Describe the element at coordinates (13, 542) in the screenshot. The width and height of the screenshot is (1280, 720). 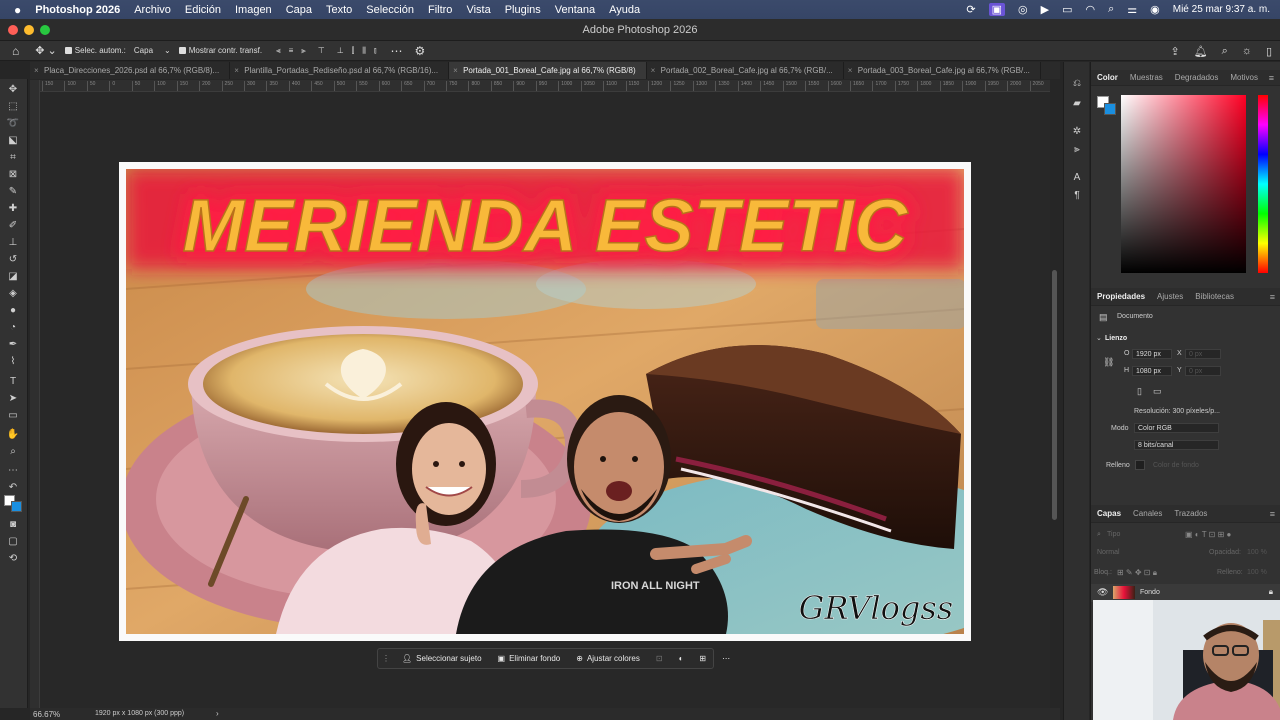
I see `screen-mode-icon: ▢` at that location.